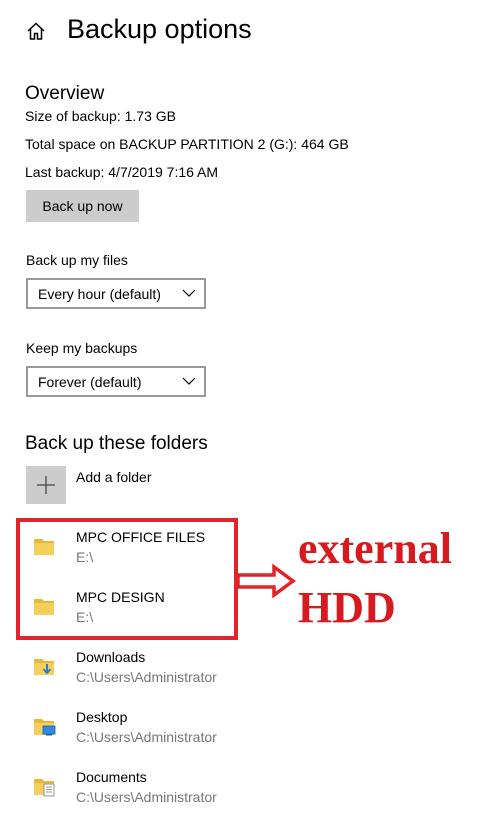  I want to click on annotation-external: external, so click(375, 548).